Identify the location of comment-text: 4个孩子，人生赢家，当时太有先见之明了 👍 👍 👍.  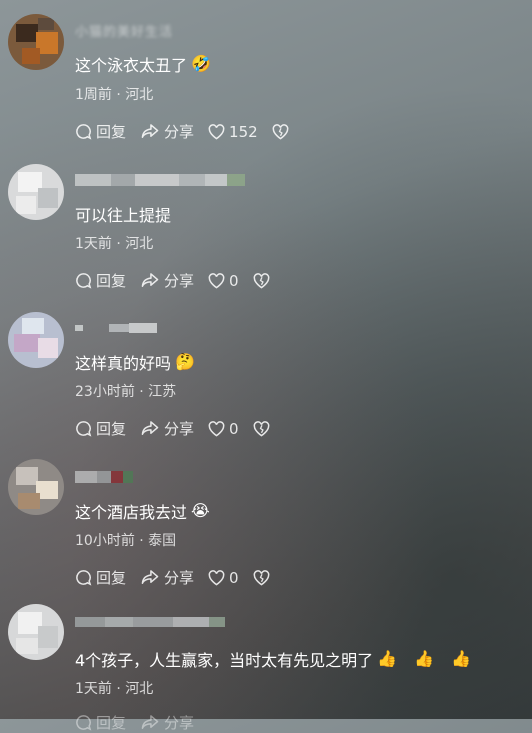
(276, 659).